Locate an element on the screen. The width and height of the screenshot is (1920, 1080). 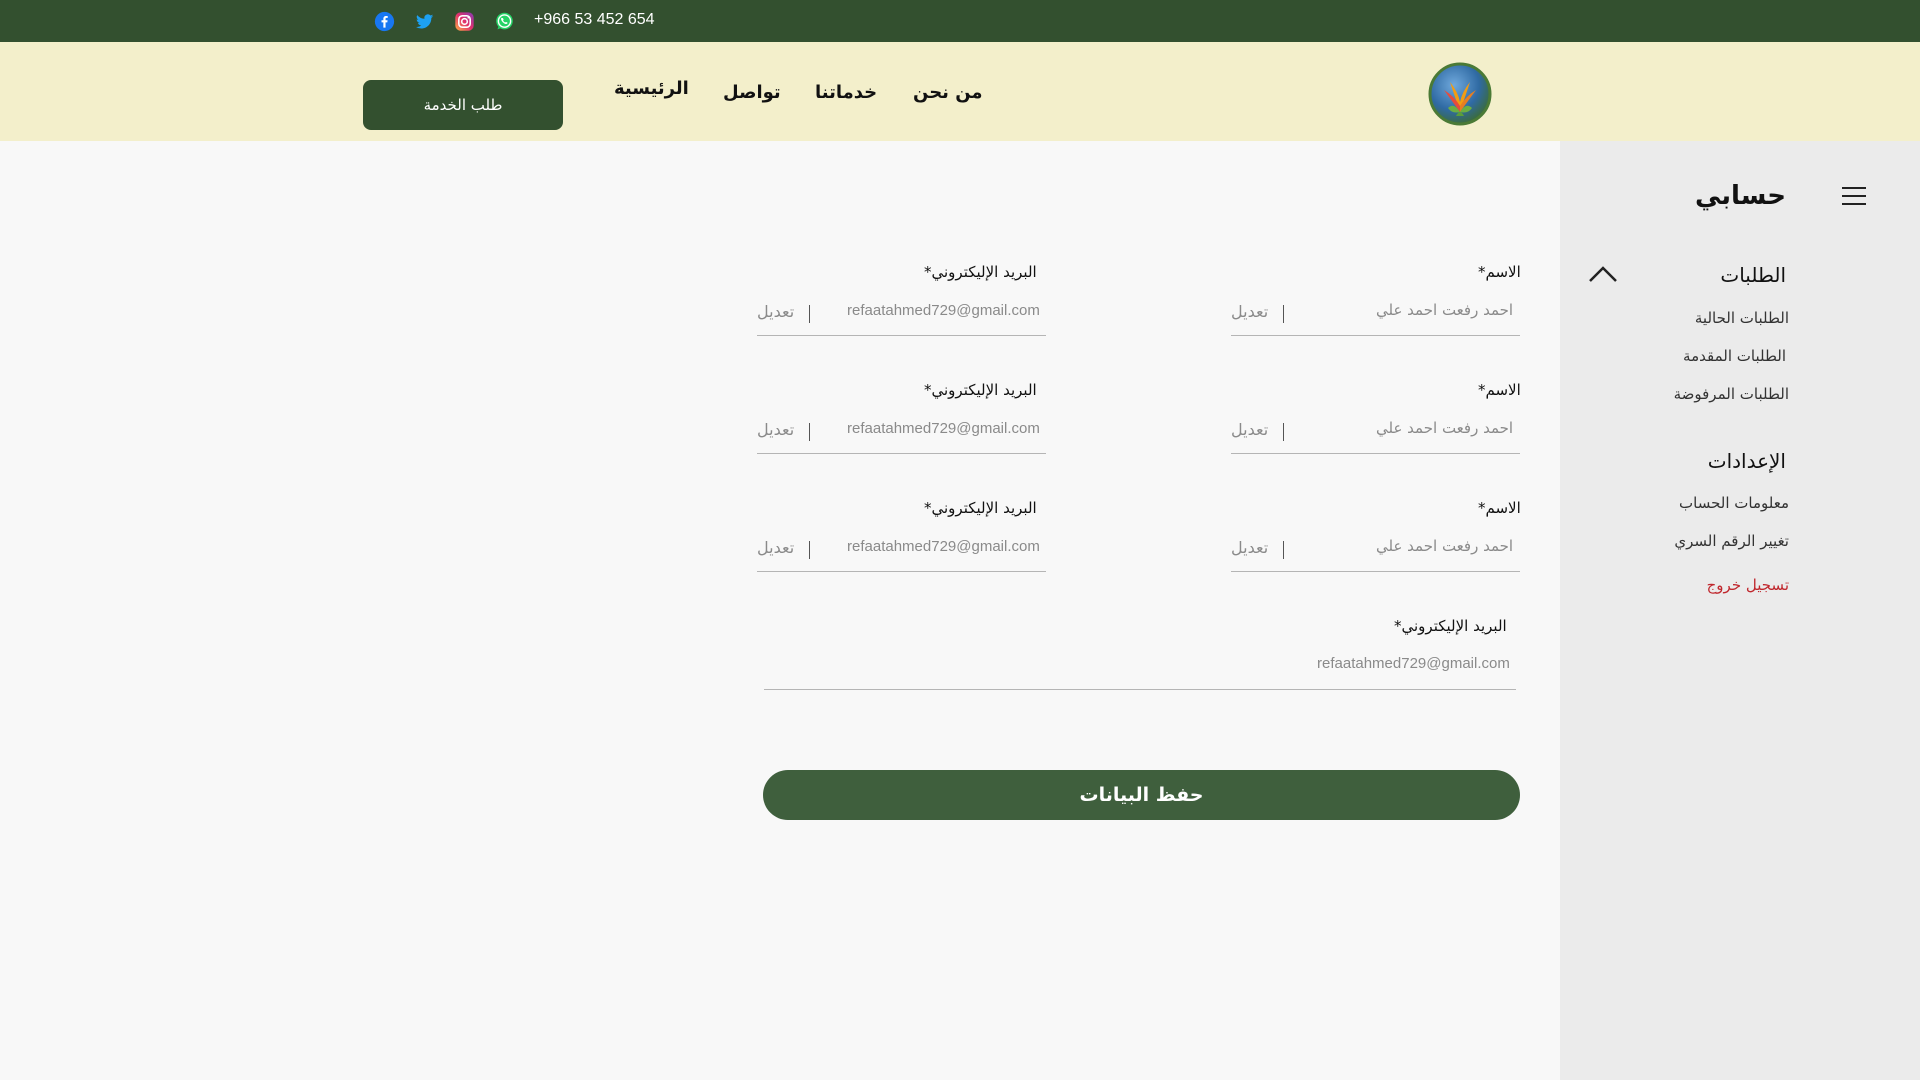
nav-home: الرئيسية is located at coordinates (651, 88).